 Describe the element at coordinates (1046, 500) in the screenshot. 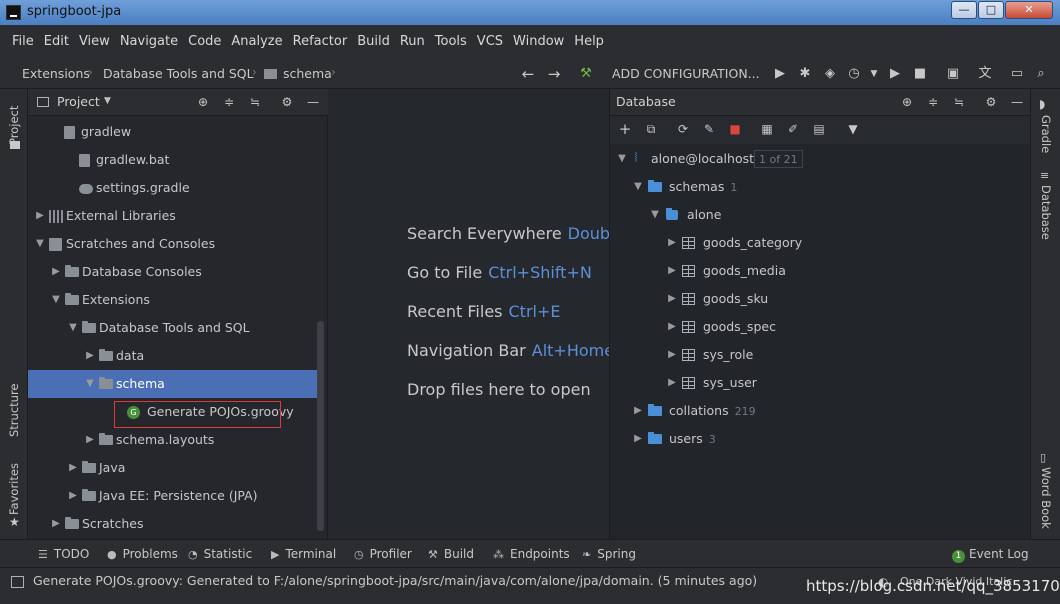

I see `wordbook-tool-tab: Word Book` at that location.